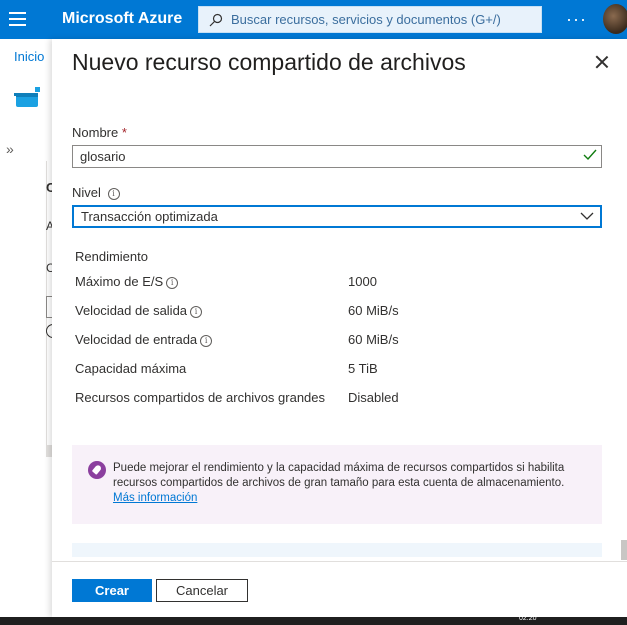 Image resolution: width=627 pixels, height=625 pixels. What do you see at coordinates (27, 97) in the screenshot?
I see `storage-account-icon` at bounding box center [27, 97].